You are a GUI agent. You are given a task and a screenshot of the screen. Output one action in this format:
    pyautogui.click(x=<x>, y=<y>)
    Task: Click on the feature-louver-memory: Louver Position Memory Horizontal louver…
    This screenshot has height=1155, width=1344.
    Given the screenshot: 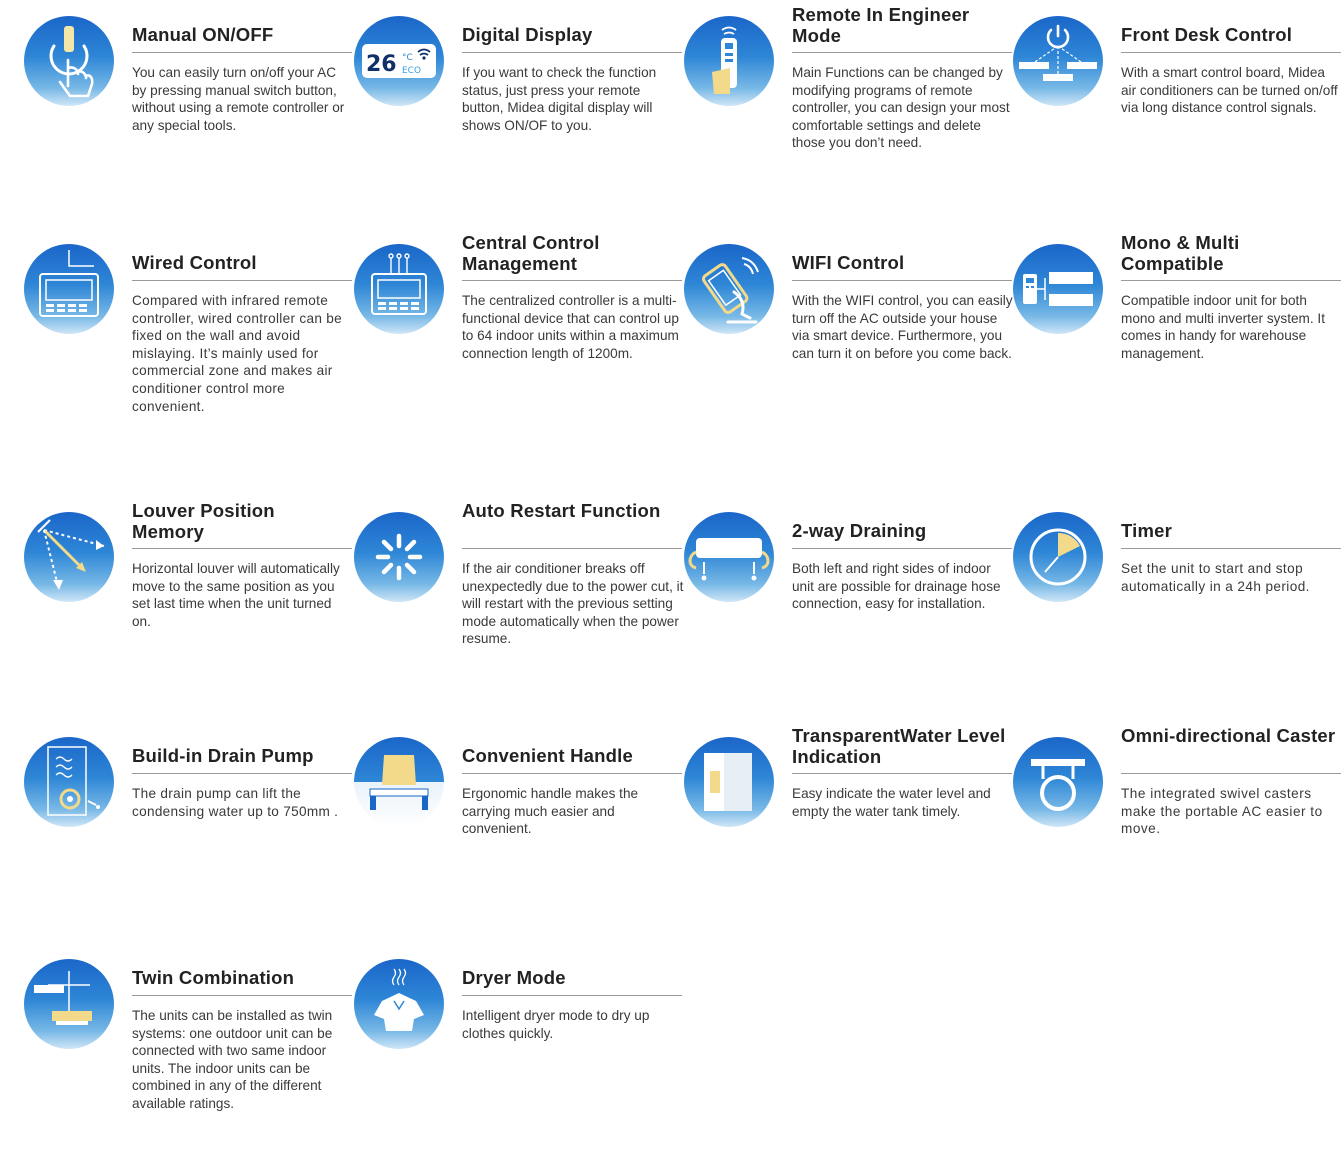 What is the action you would take?
    pyautogui.click(x=189, y=596)
    